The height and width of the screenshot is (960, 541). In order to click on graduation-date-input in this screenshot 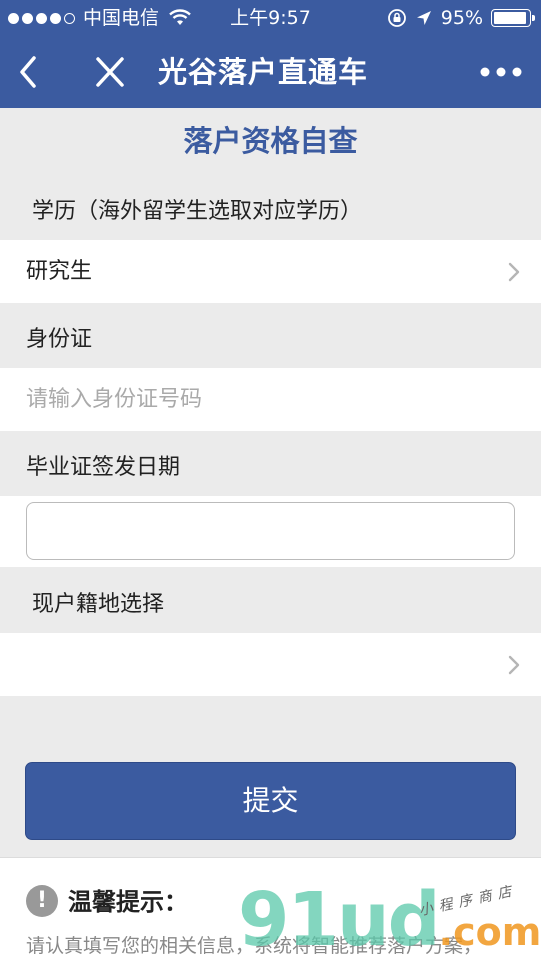, I will do `click(270, 531)`.